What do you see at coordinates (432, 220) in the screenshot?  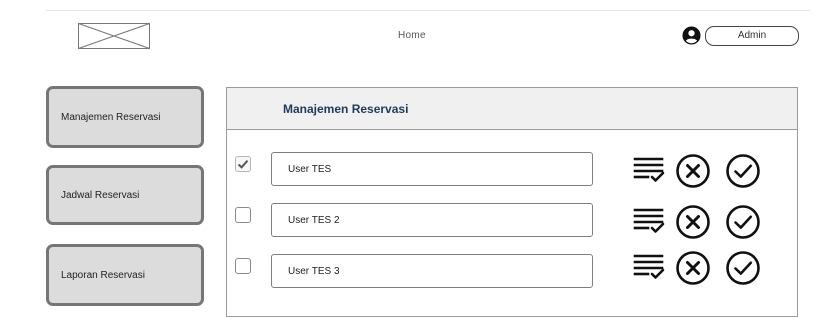 I see `reservation-user-field: User TES 2` at bounding box center [432, 220].